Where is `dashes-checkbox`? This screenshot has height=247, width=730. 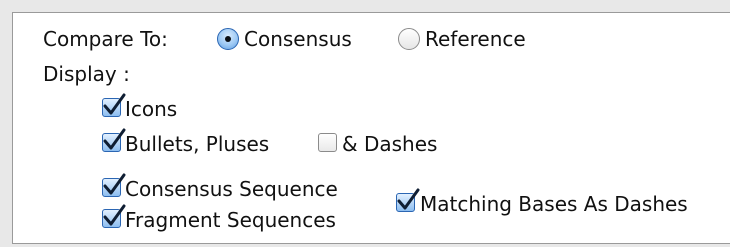 dashes-checkbox is located at coordinates (327, 142).